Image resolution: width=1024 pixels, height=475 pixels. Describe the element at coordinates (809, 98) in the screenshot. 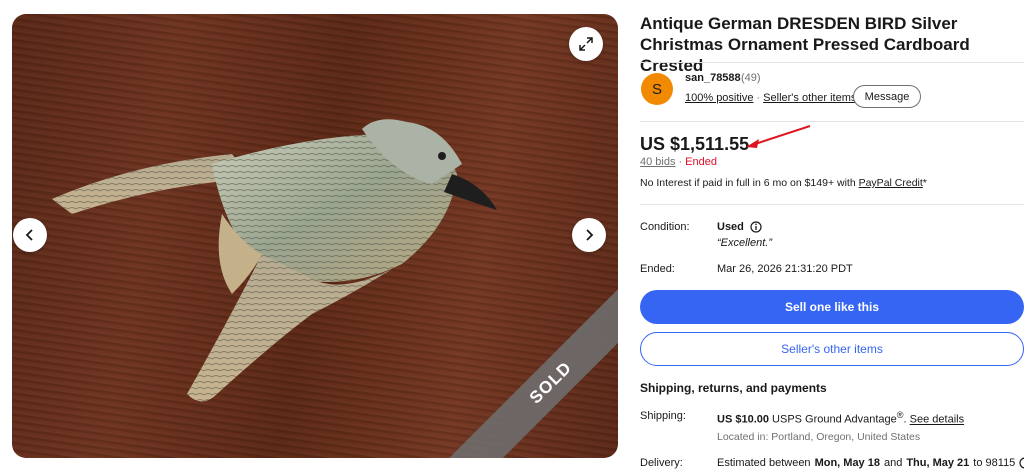

I see `seller-other-items-link: Seller's other items` at that location.